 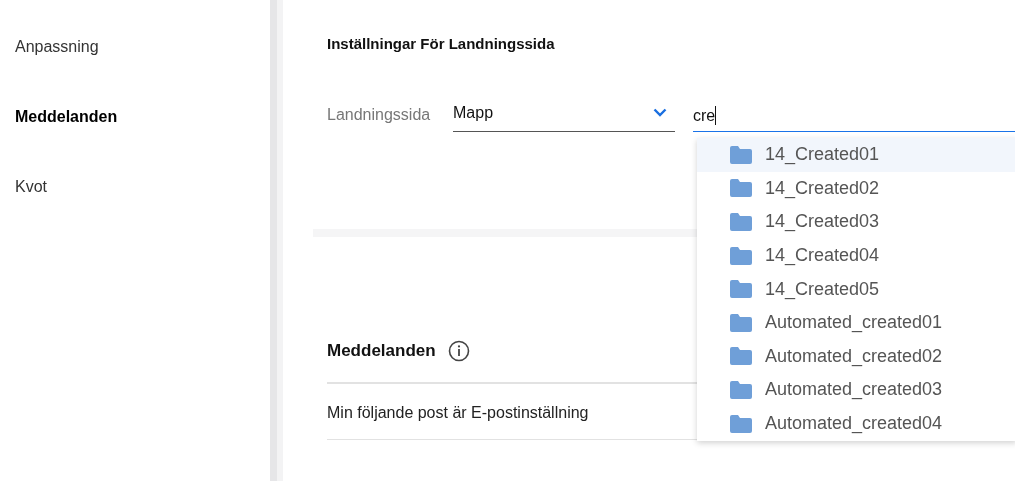 I want to click on folder-option: Automated_created01, so click(x=856, y=322).